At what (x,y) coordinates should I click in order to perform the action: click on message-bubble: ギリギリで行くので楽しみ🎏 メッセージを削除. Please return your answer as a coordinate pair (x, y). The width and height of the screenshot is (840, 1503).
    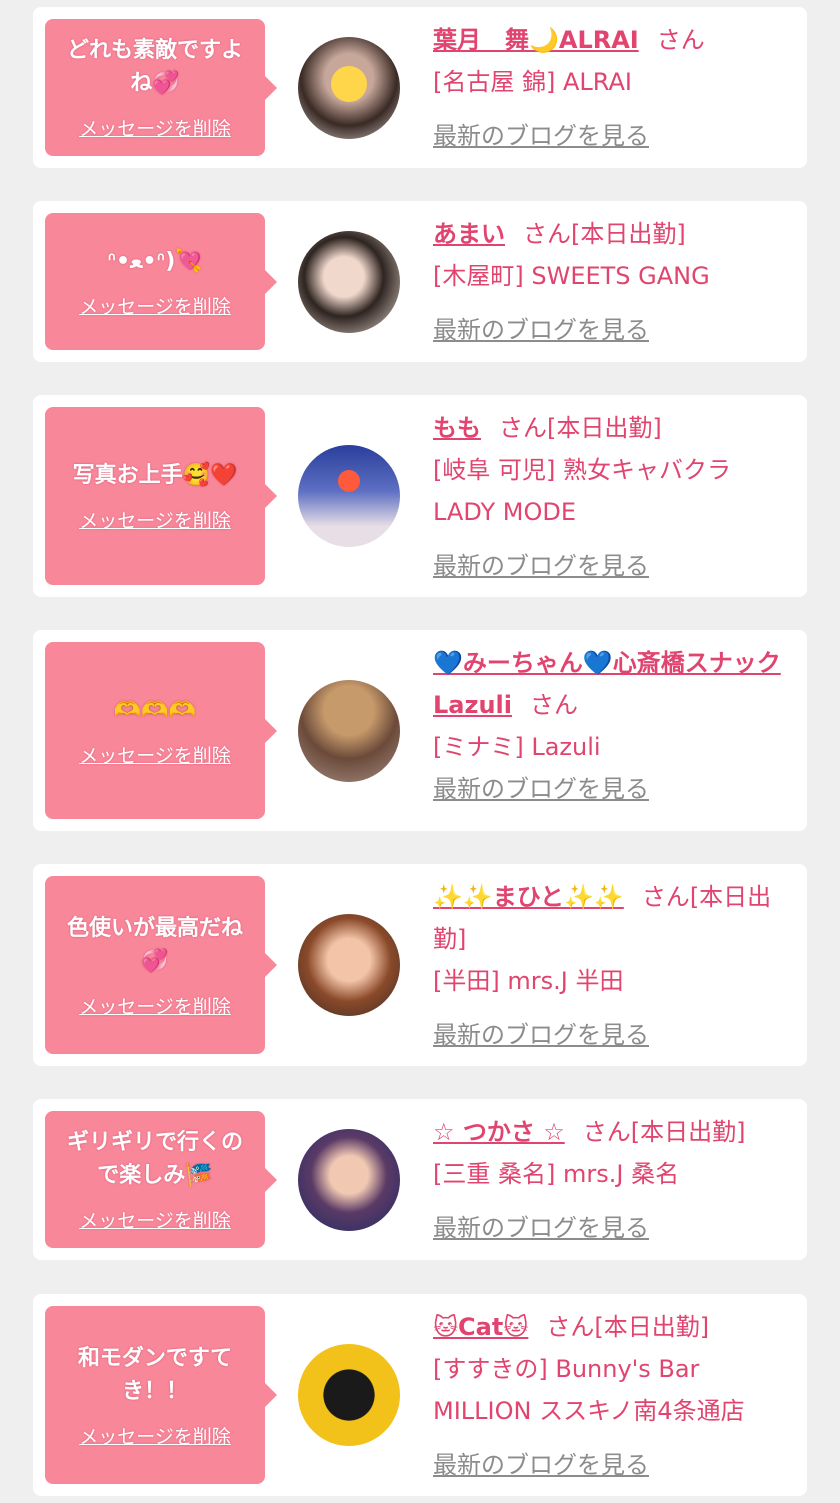
    Looking at the image, I should click on (161, 1179).